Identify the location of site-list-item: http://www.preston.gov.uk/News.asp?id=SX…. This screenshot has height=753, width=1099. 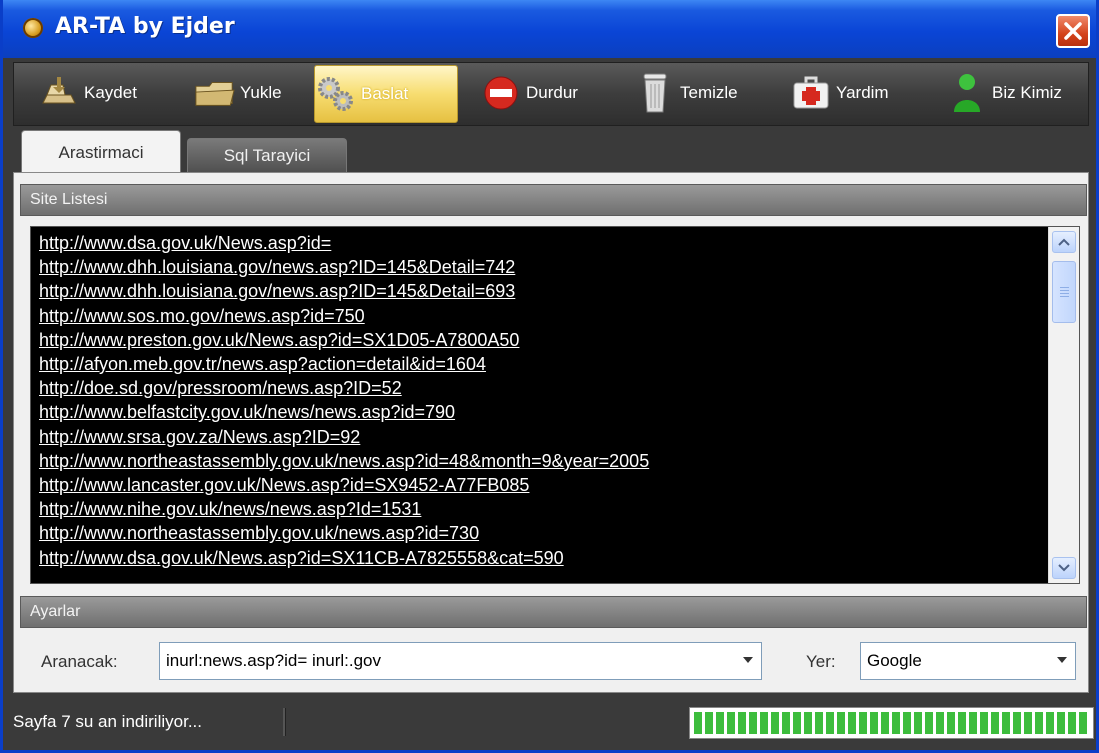
(344, 340).